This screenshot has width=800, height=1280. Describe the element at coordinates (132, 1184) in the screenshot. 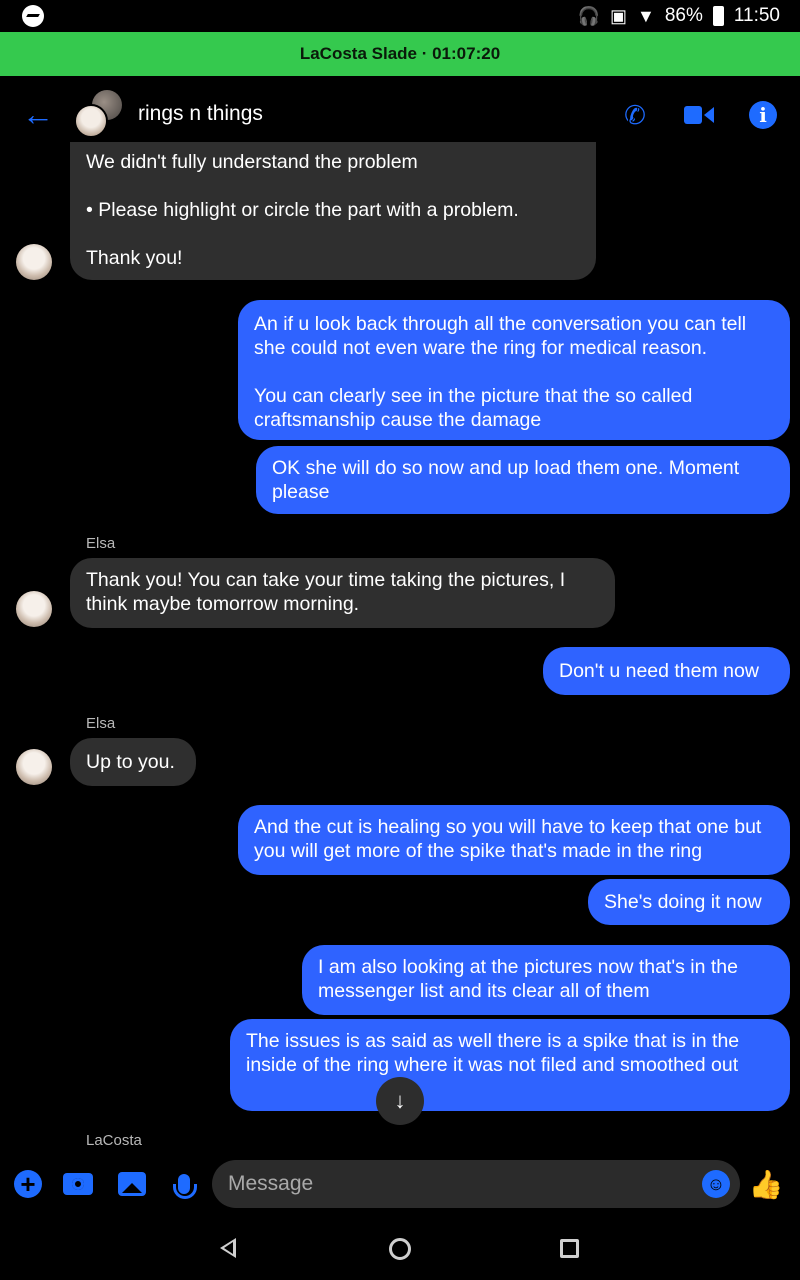

I see `gallery-icon` at that location.